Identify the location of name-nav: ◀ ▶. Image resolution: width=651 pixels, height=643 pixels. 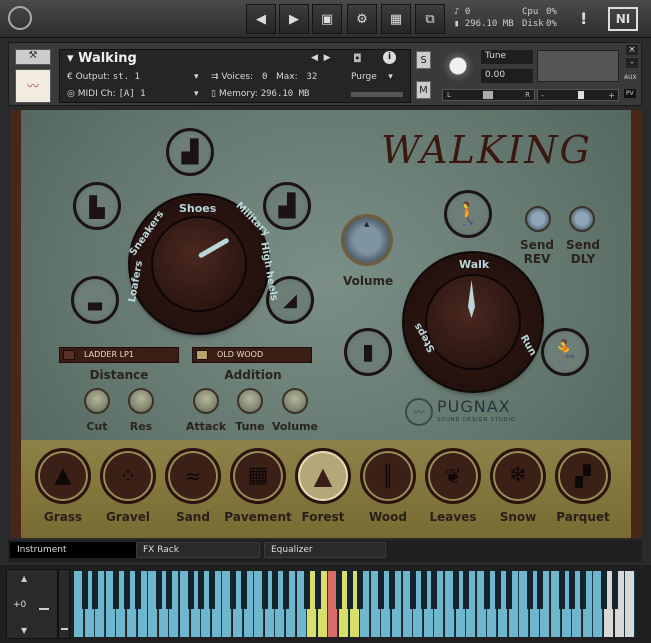
(321, 58).